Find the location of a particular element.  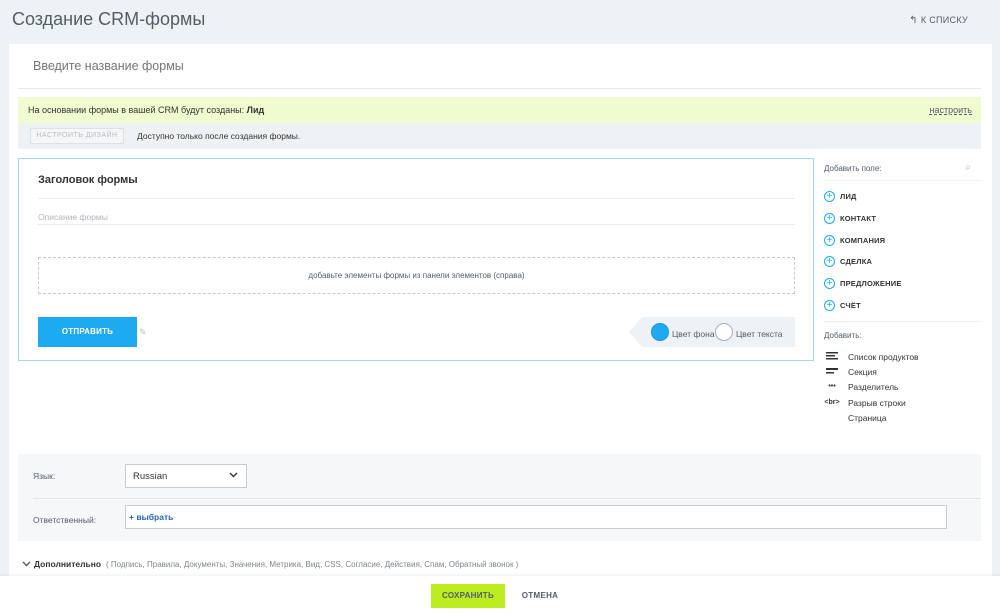

background-color-label: Цвет фона is located at coordinates (693, 334).